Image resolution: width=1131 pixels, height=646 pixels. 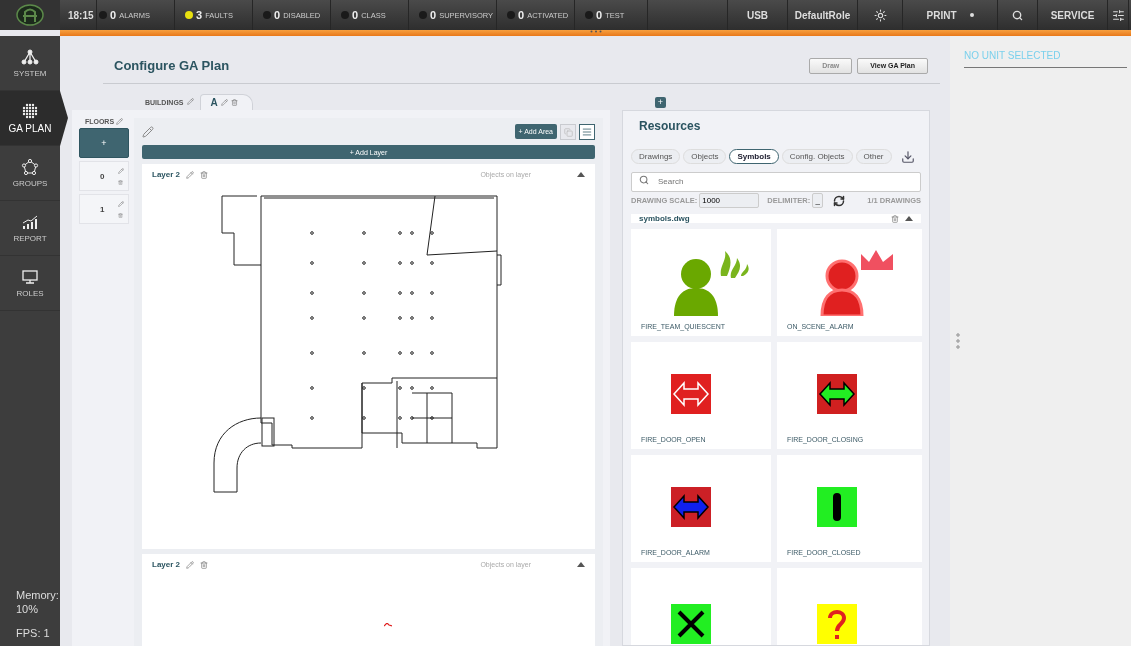 I want to click on pentagon-nodes-icon, so click(x=30, y=166).